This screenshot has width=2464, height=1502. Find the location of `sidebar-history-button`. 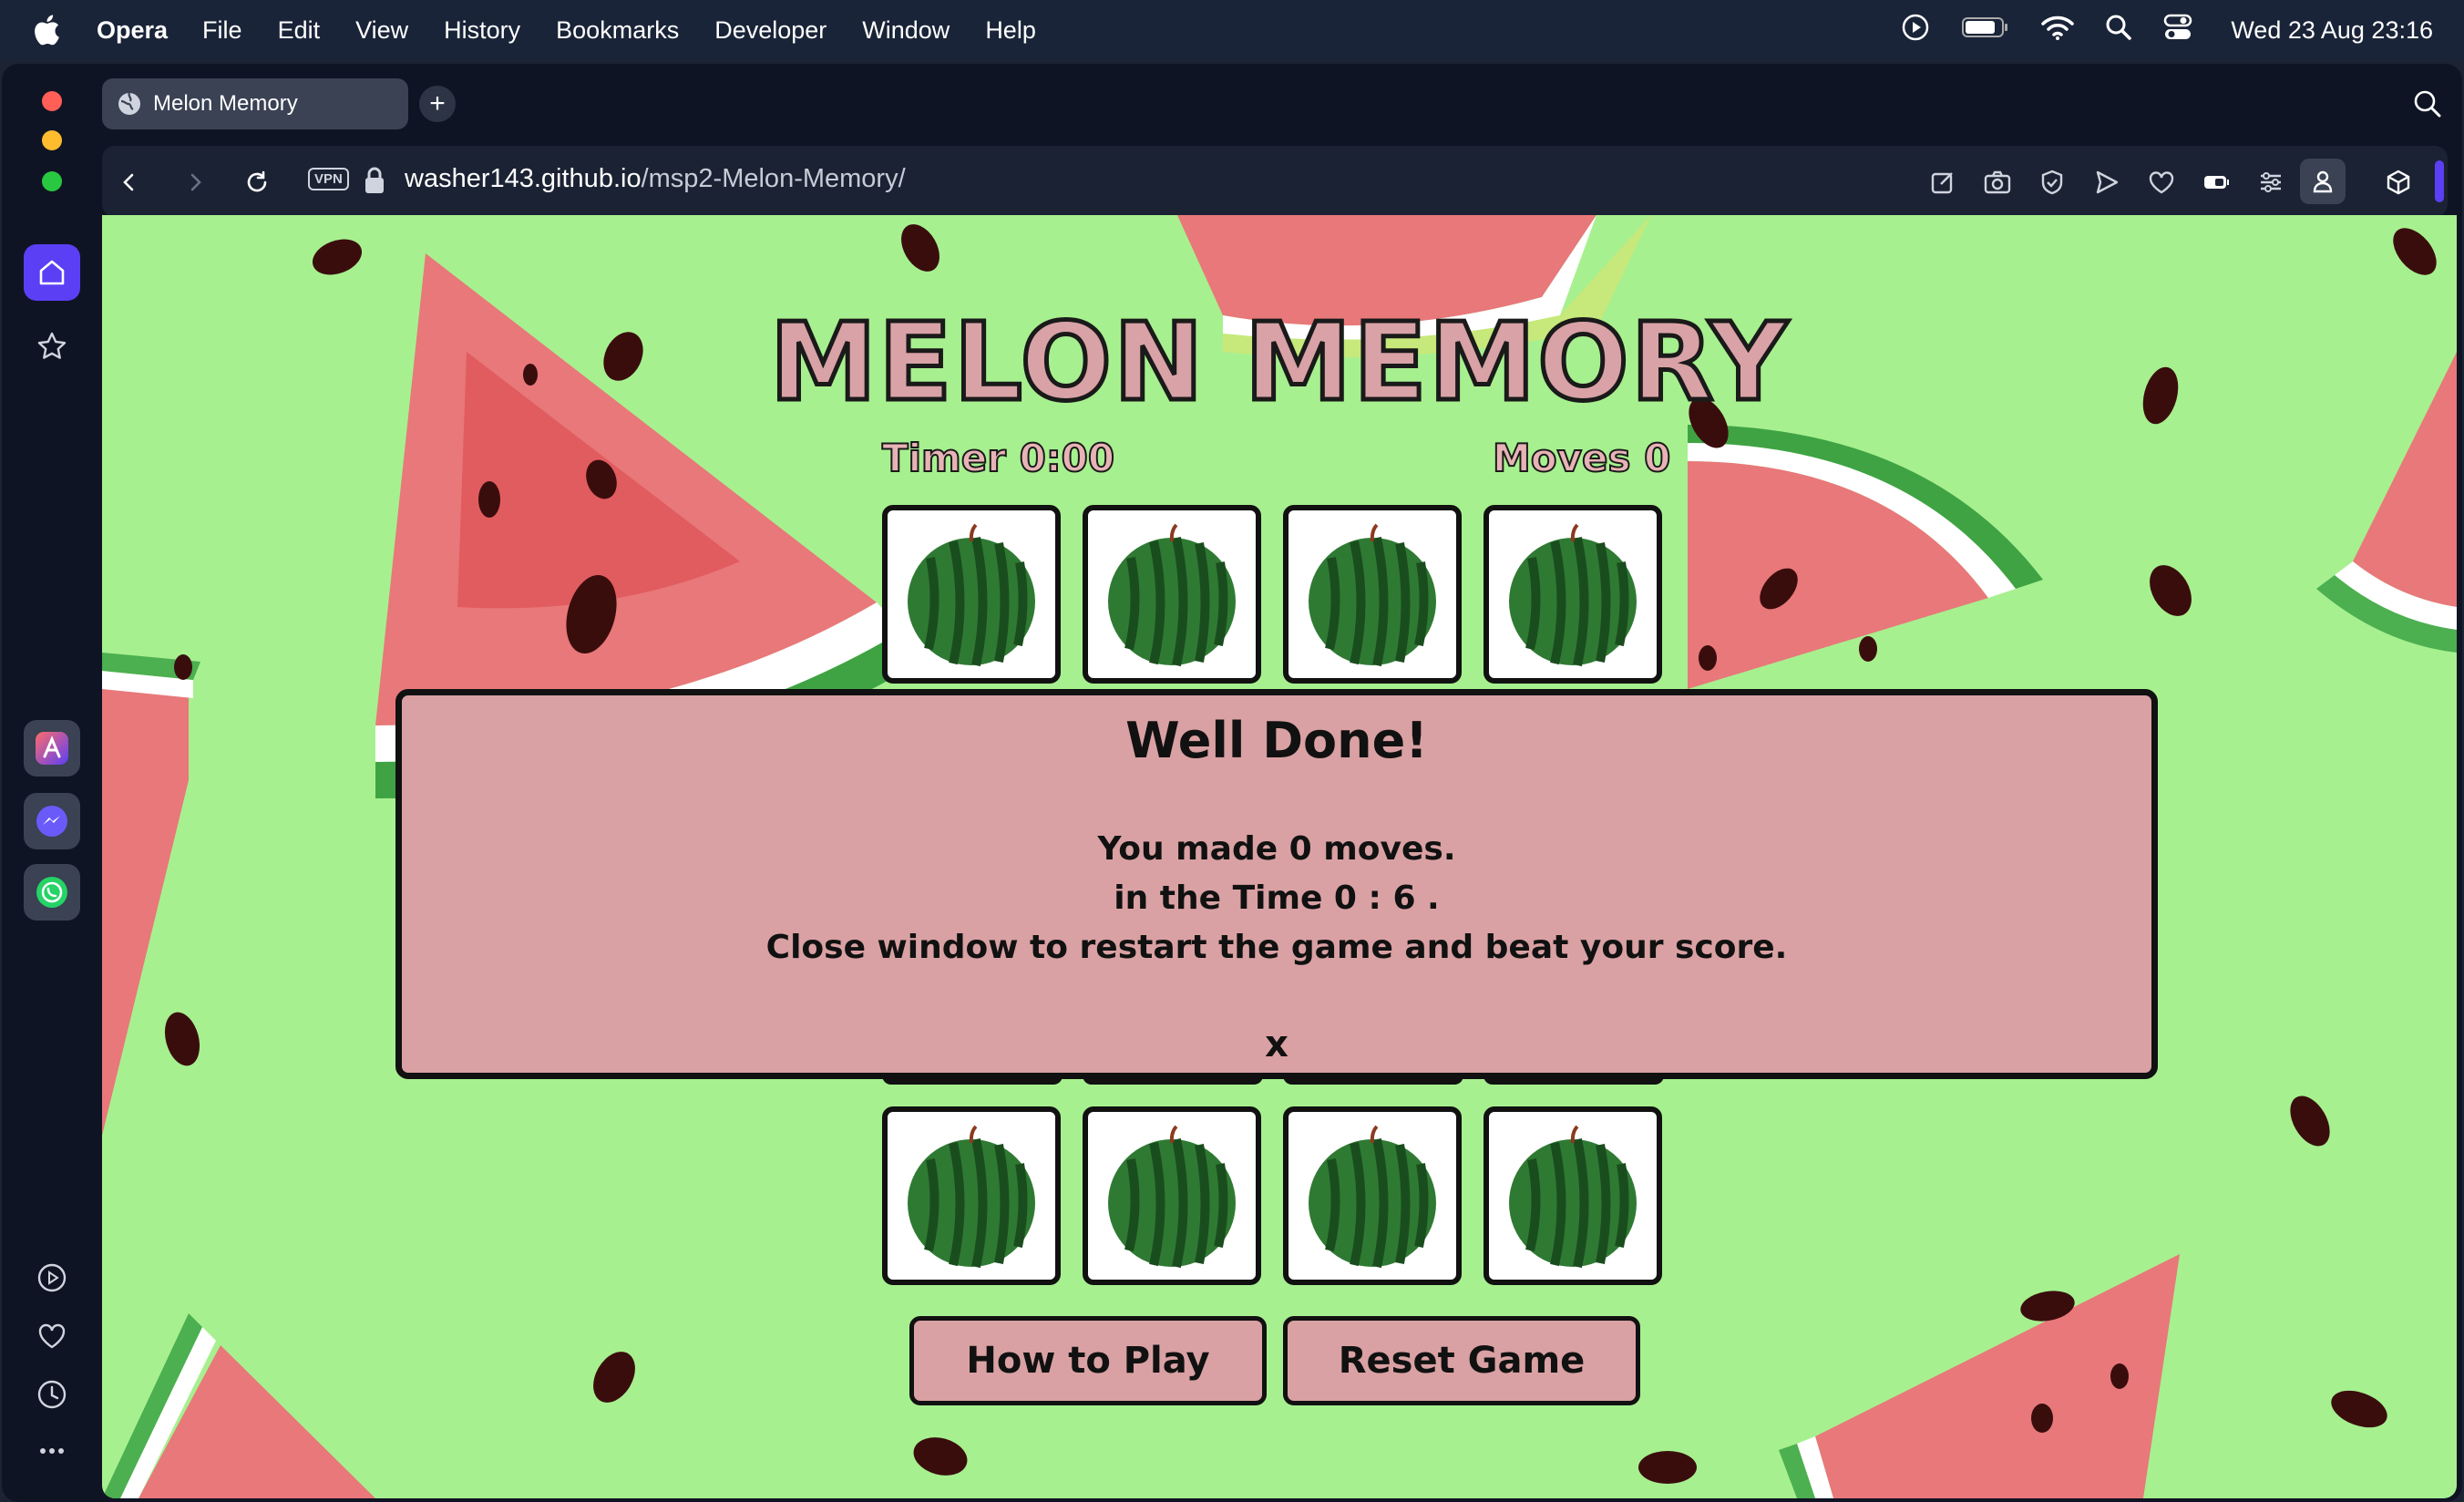

sidebar-history-button is located at coordinates (52, 1394).